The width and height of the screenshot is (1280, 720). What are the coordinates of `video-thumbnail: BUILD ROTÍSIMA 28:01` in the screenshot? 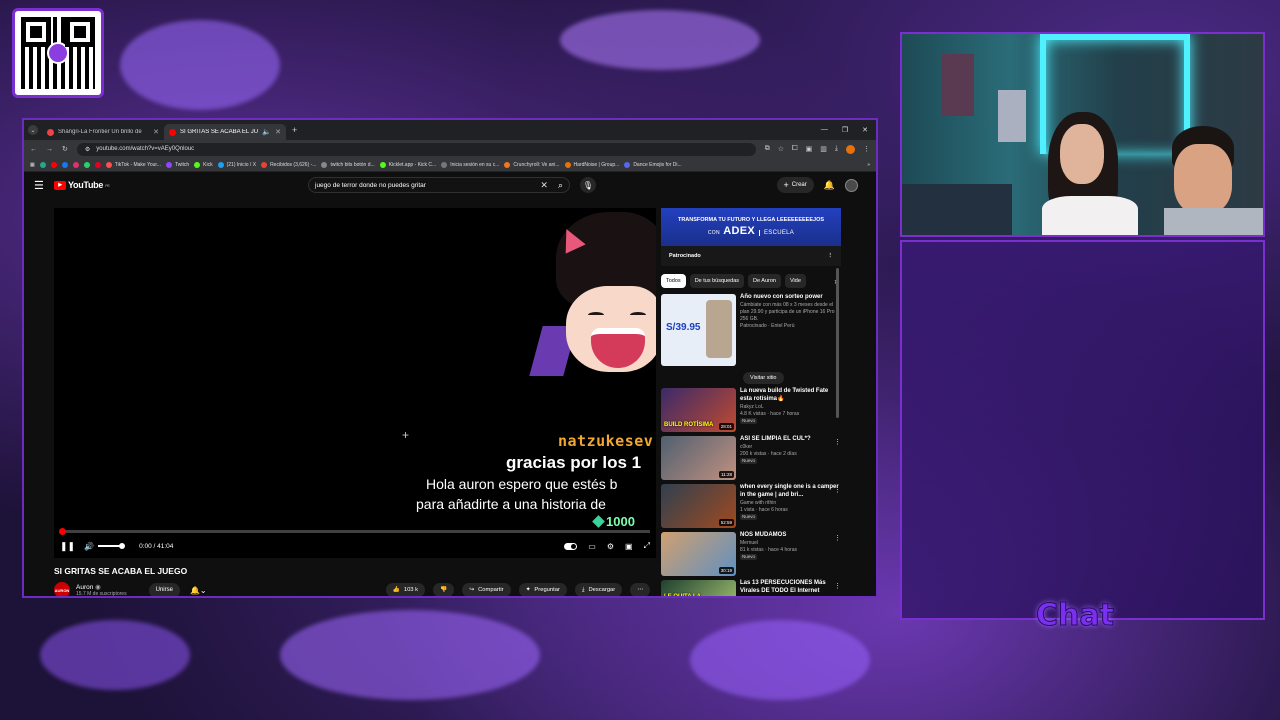 It's located at (698, 410).